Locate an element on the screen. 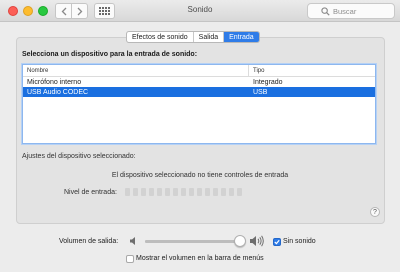 The height and width of the screenshot is (272, 400). device-name: USB Audio CODEC is located at coordinates (58, 92).